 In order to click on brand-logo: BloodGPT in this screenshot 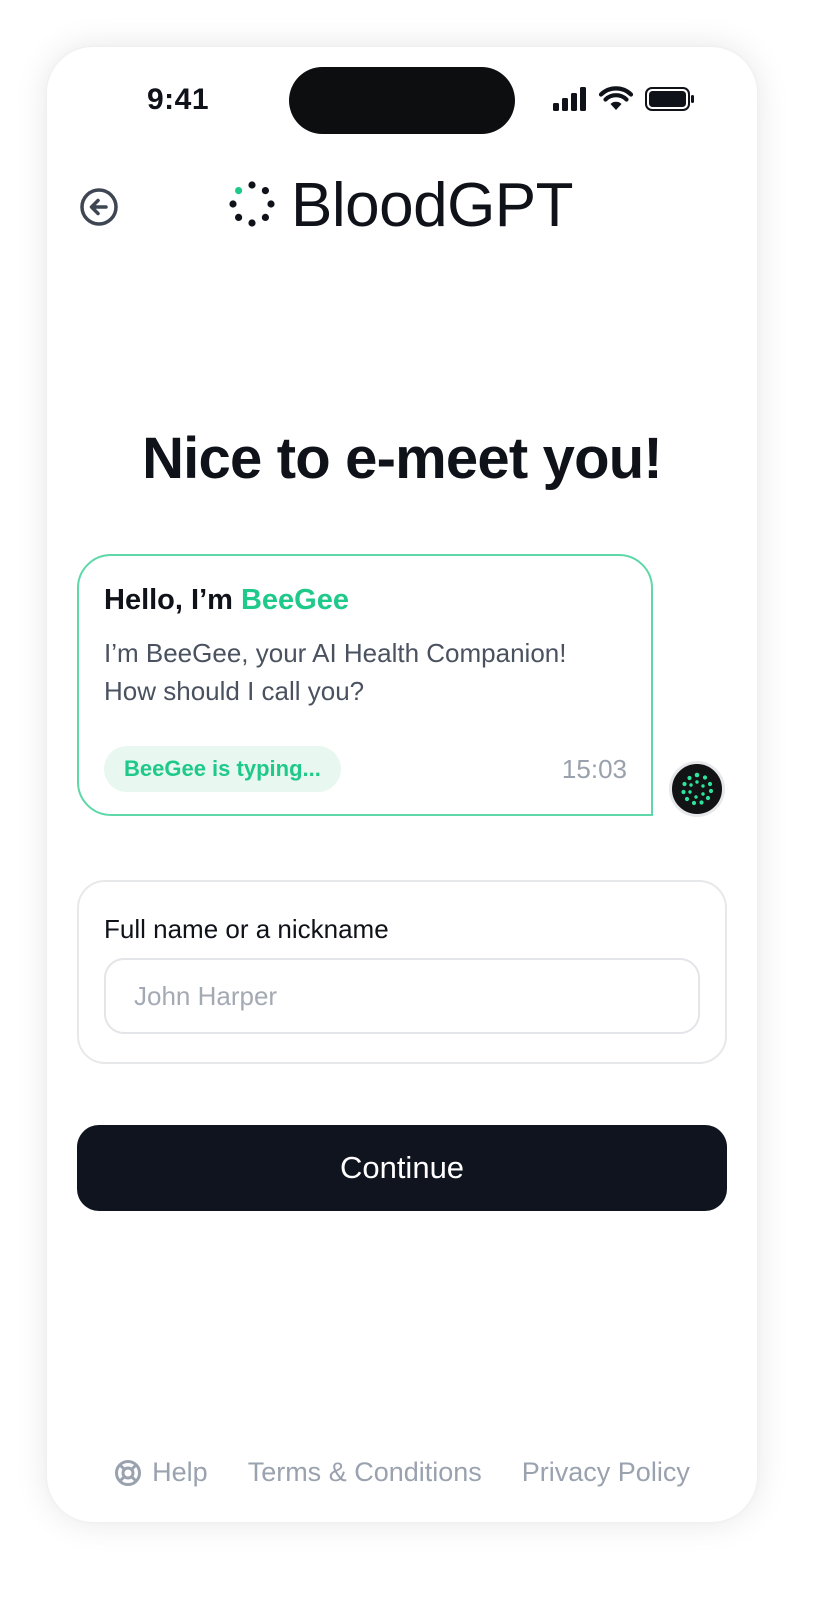, I will do `click(401, 205)`.